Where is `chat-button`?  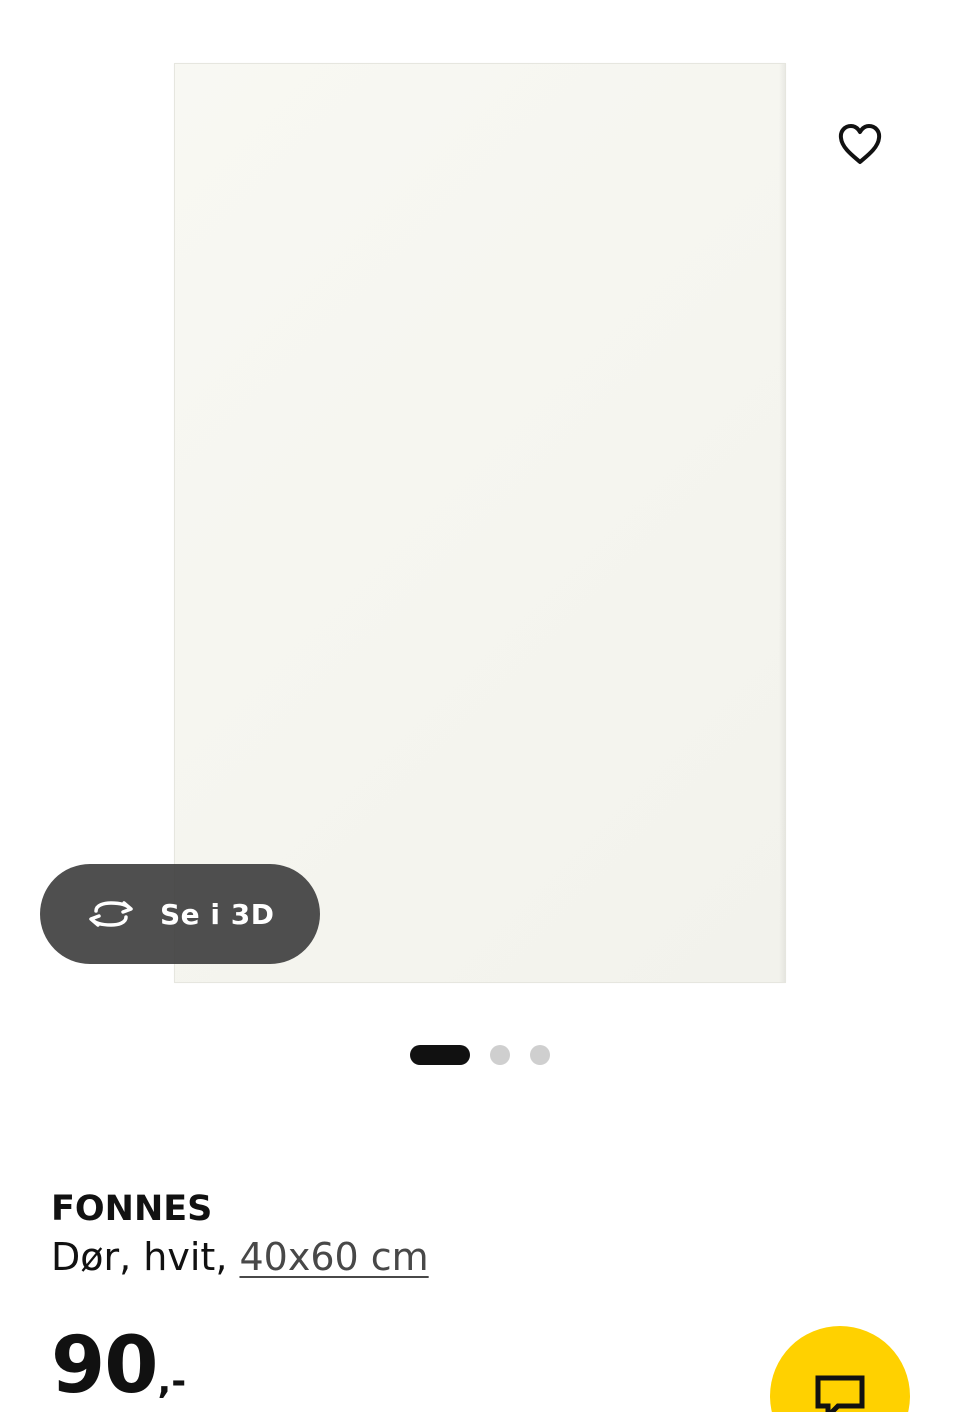 chat-button is located at coordinates (840, 1369).